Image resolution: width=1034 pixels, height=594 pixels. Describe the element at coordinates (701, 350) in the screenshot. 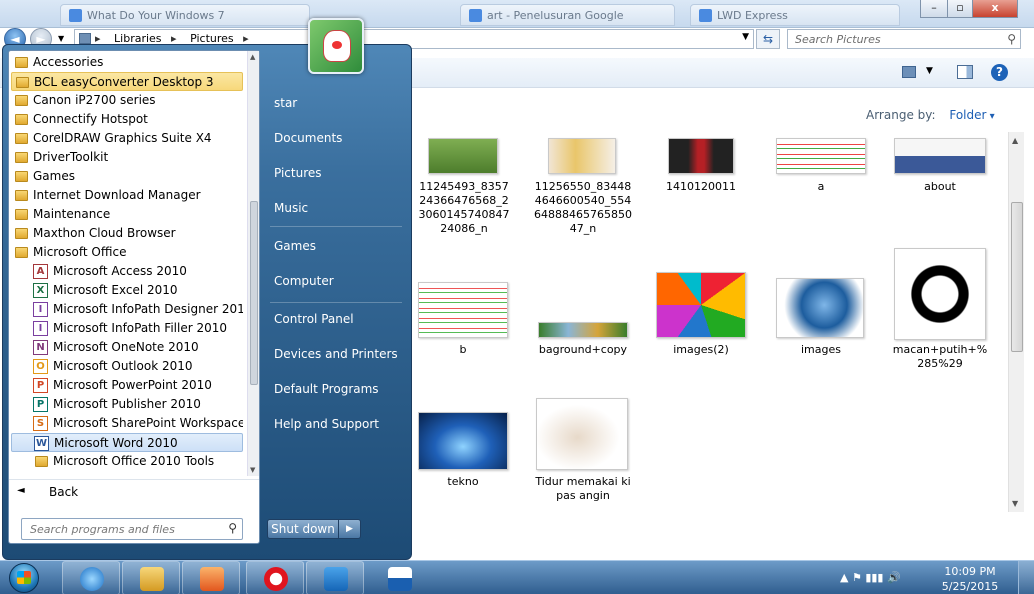

I see `file-name: images(2)` at that location.